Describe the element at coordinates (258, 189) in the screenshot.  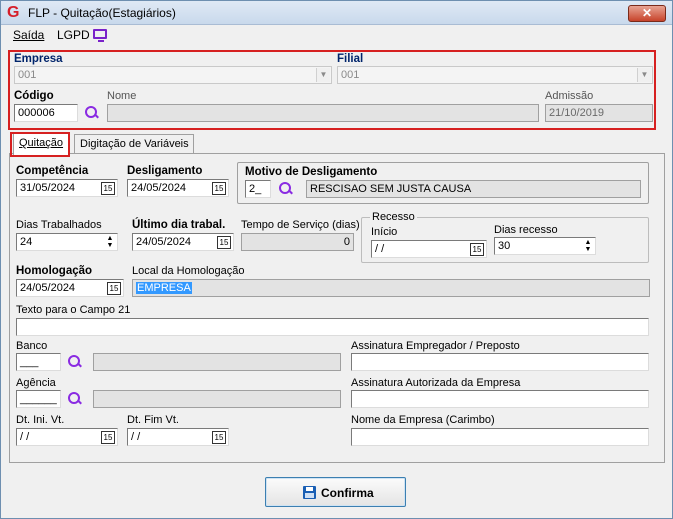
I see `motivo-code-input: 2_` at that location.